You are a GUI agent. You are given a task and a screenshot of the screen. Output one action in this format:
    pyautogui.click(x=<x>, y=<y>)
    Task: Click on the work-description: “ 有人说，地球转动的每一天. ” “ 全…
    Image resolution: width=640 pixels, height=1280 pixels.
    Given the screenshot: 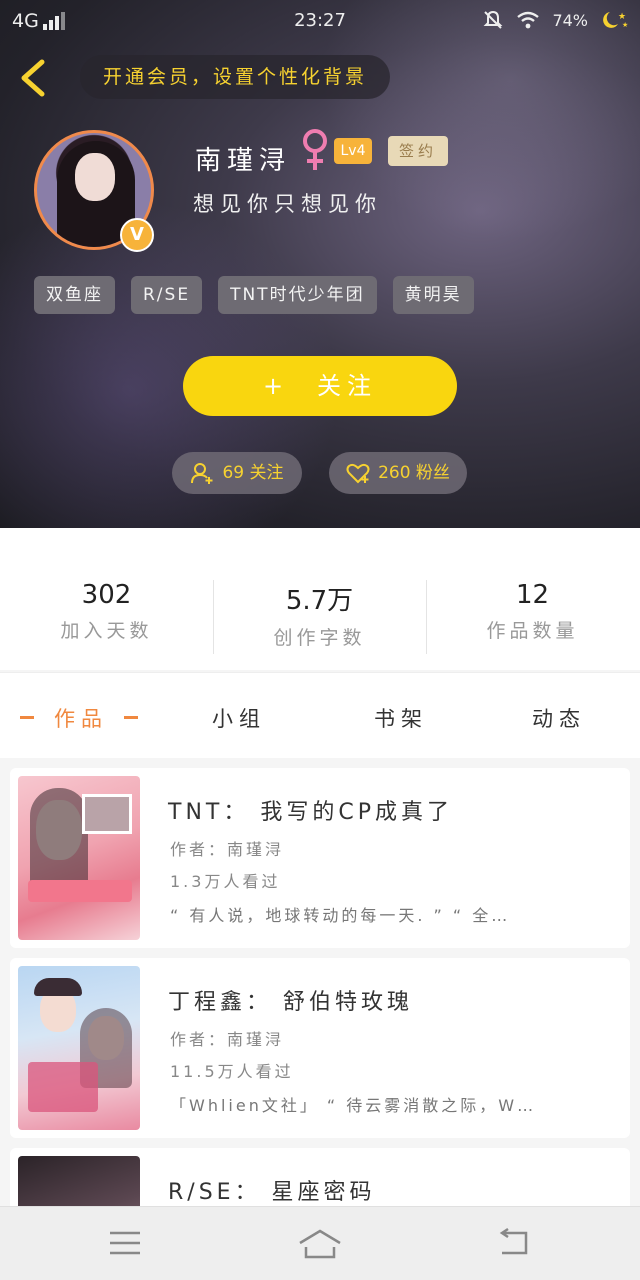 What is the action you would take?
    pyautogui.click(x=340, y=915)
    